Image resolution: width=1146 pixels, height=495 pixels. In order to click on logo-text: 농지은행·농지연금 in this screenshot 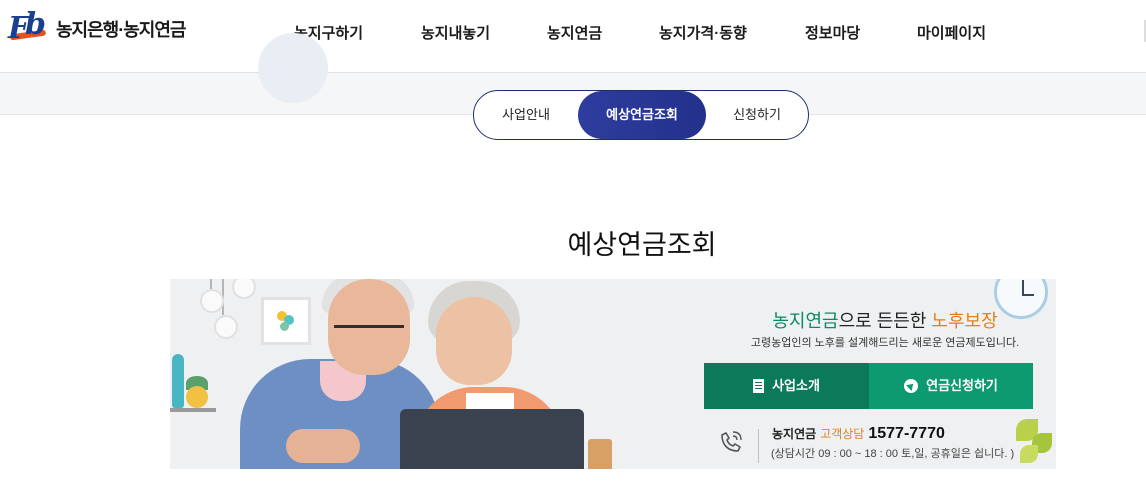, I will do `click(121, 30)`.